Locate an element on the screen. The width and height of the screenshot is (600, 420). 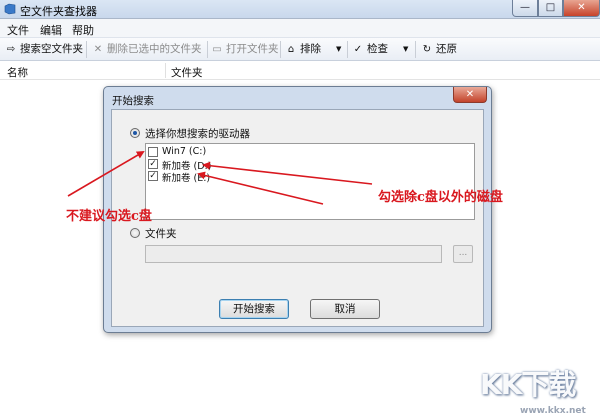
exclude-dropdown-icon: ▼ is located at coordinates (338, 49).